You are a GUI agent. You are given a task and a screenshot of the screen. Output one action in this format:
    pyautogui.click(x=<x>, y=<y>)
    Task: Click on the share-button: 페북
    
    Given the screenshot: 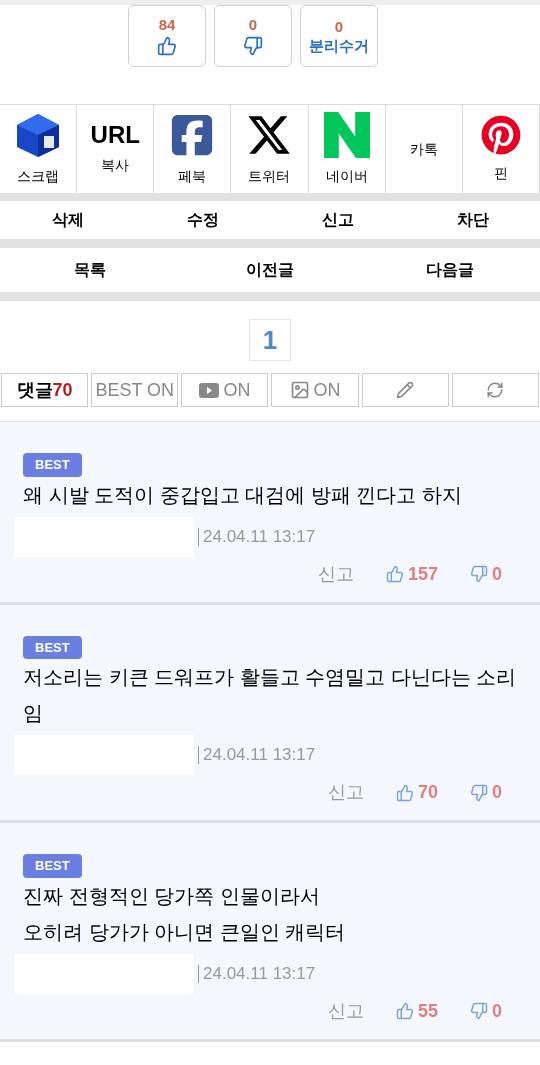 What is the action you would take?
    pyautogui.click(x=193, y=149)
    